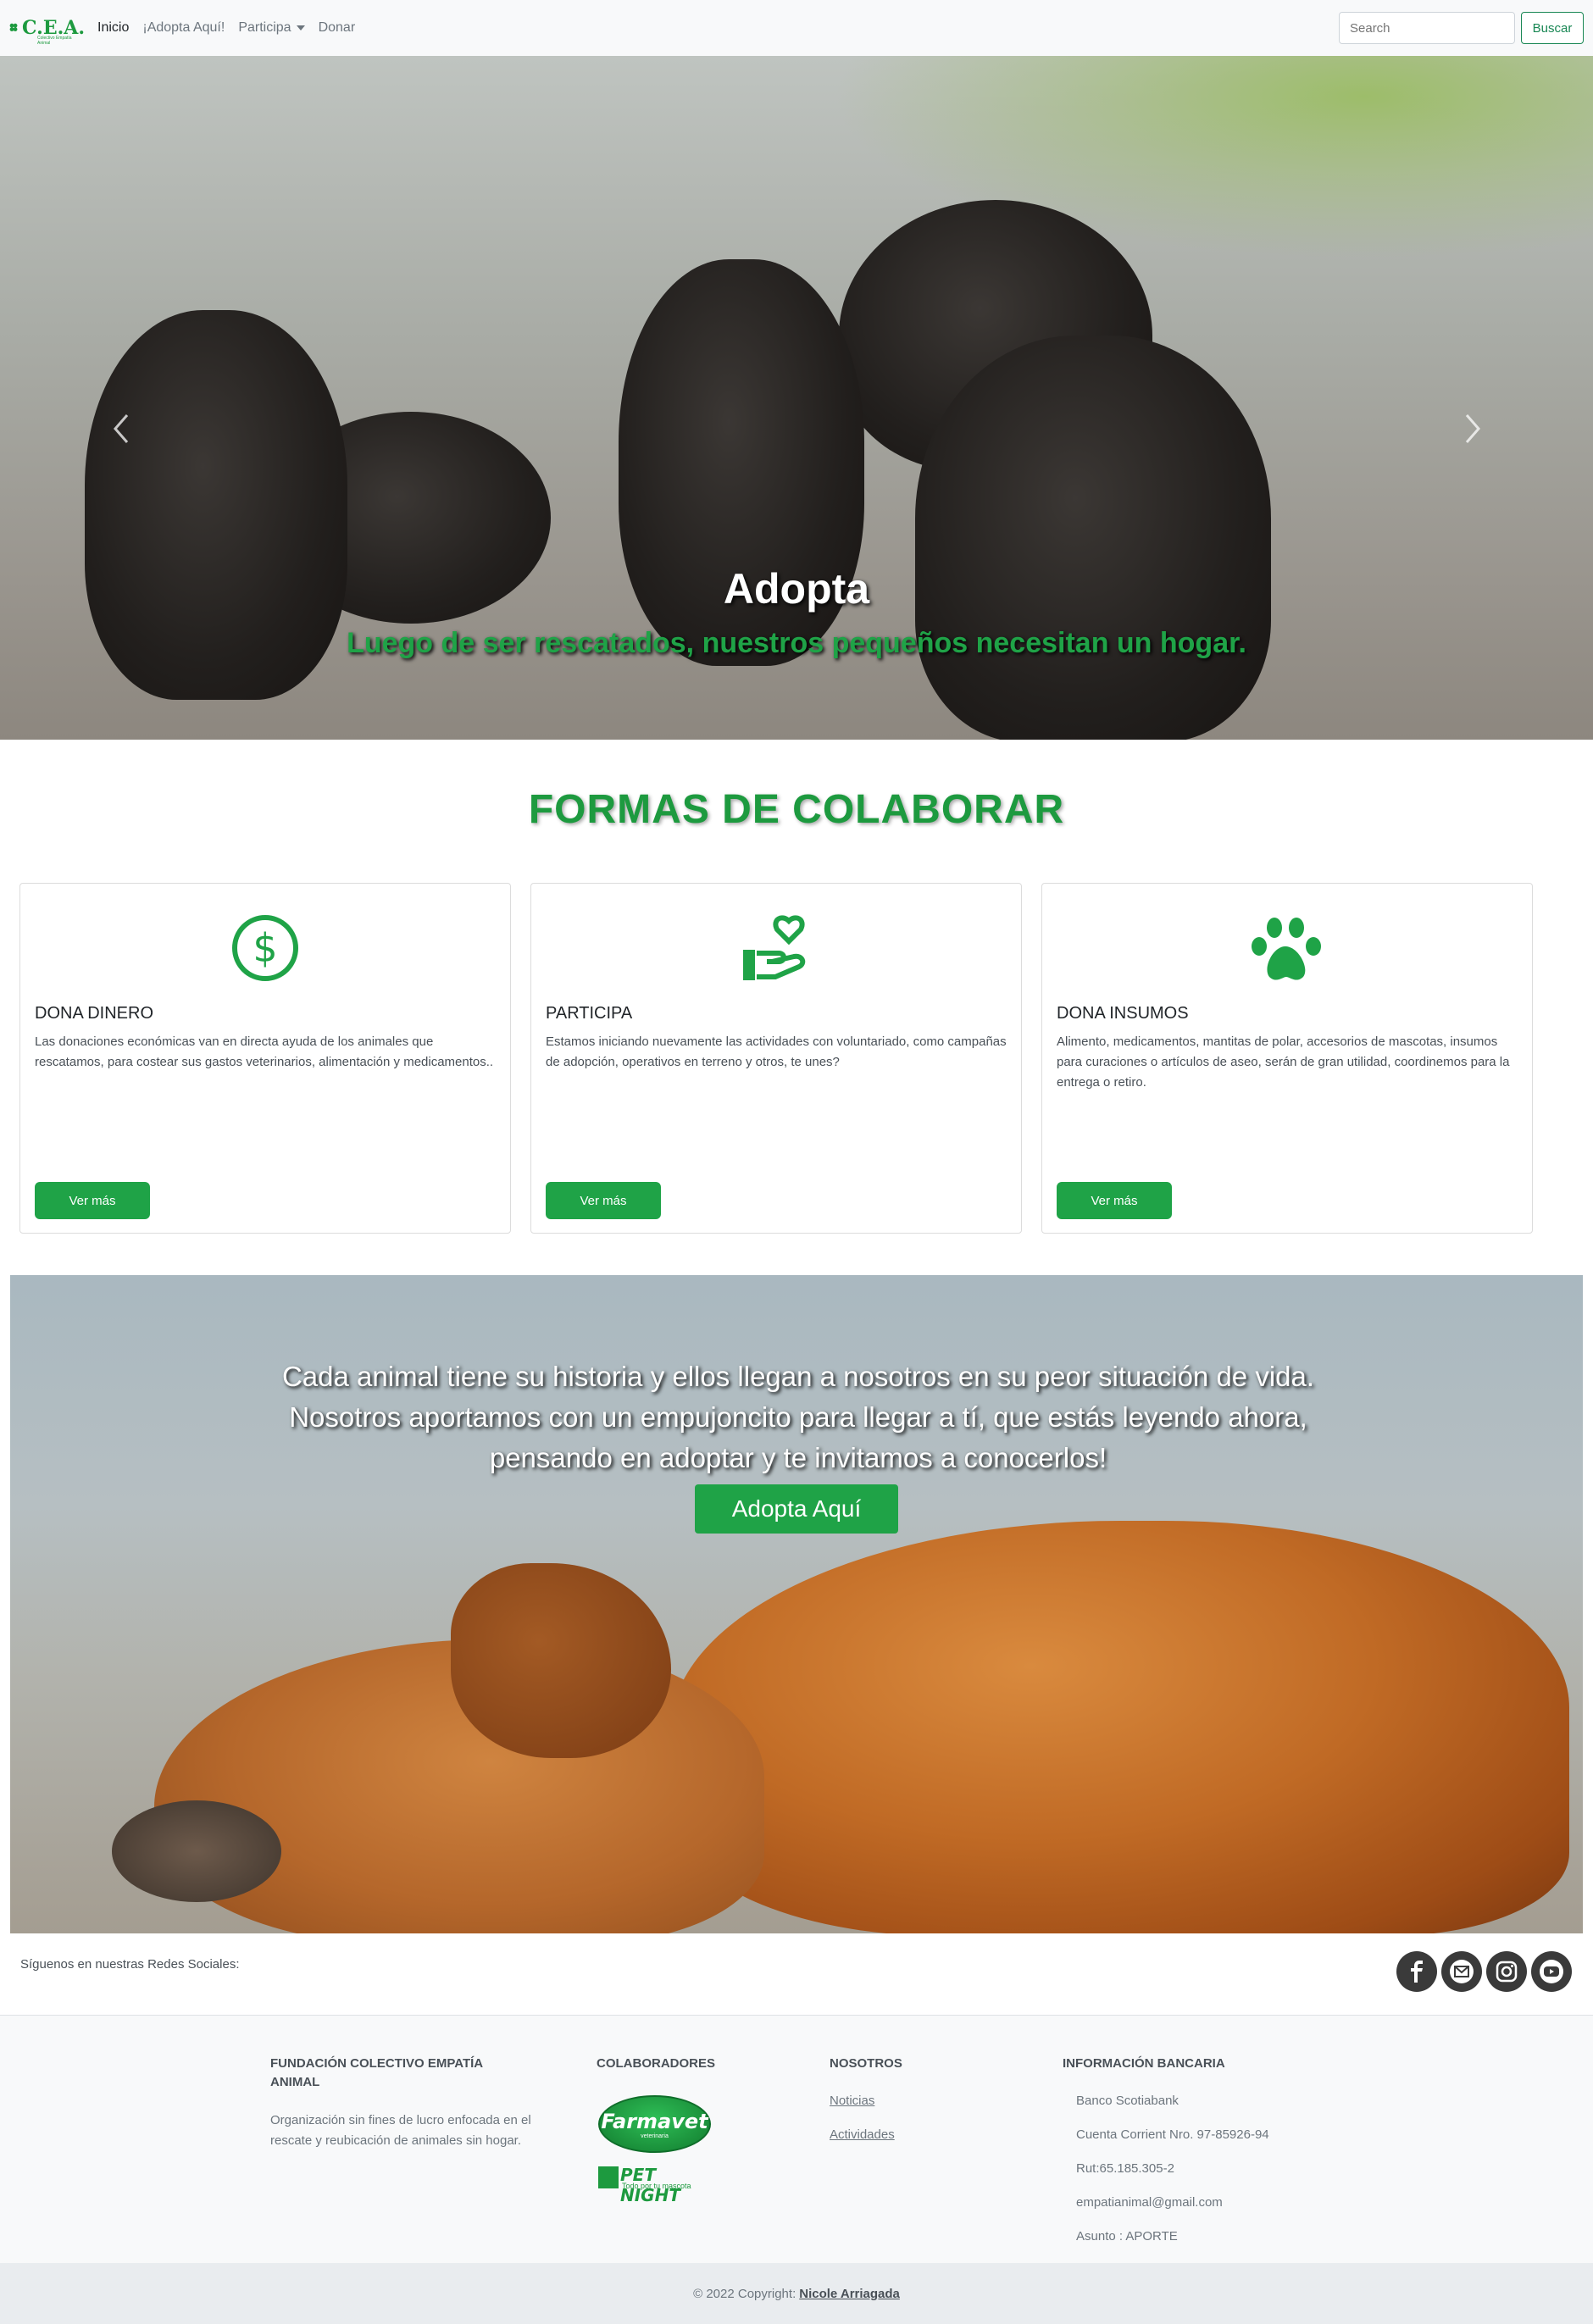 This screenshot has width=1593, height=2324. What do you see at coordinates (1128, 2101) in the screenshot?
I see `bank-line: Banco Scotiabank` at bounding box center [1128, 2101].